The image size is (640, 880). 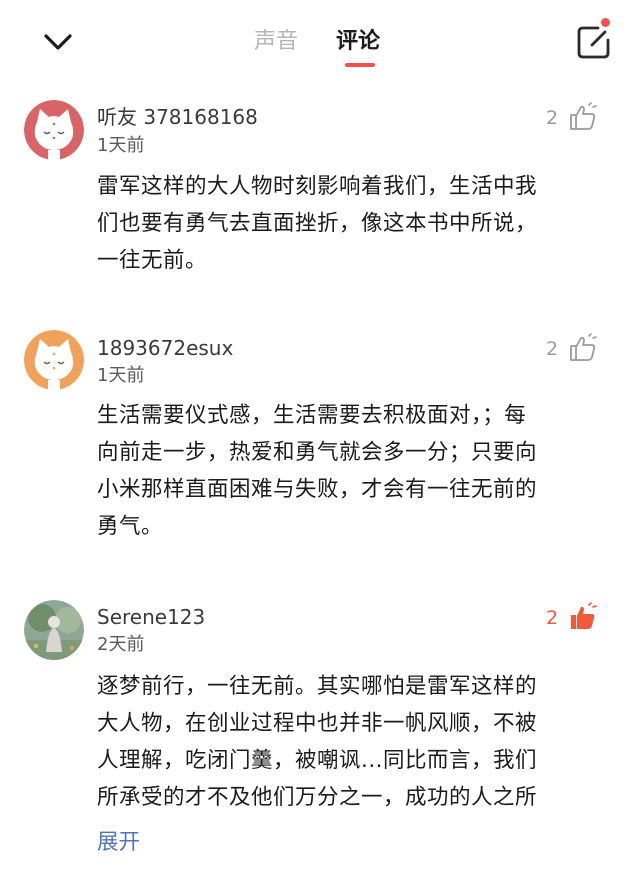 What do you see at coordinates (317, 760) in the screenshot?
I see `comment-line: 人理解，吃闭门羹，被嘲讽...同比而言，我们` at bounding box center [317, 760].